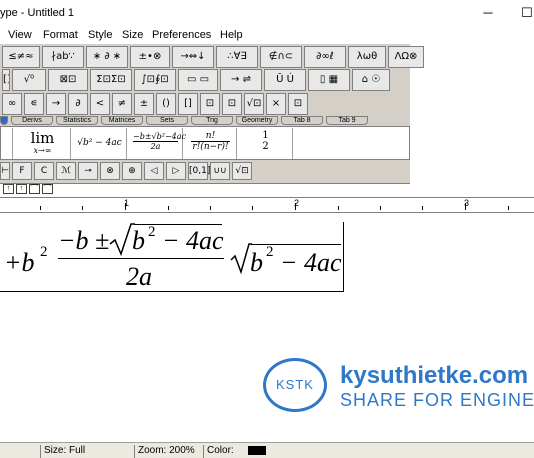  Describe the element at coordinates (281, 57) in the screenshot. I see `palette-btn-sets: ∉∩⊂` at that location.